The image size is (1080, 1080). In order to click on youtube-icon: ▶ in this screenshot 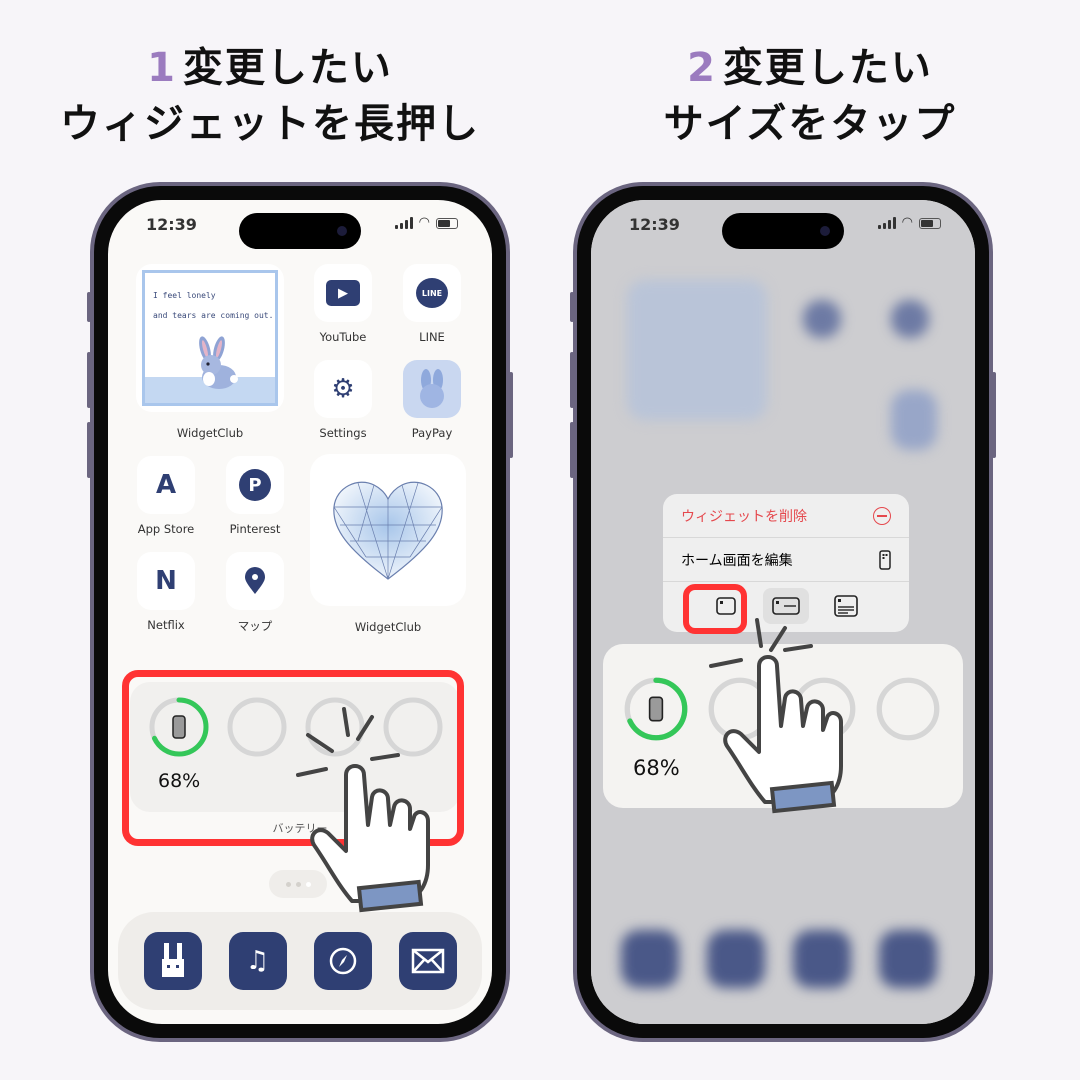, I will do `click(343, 293)`.